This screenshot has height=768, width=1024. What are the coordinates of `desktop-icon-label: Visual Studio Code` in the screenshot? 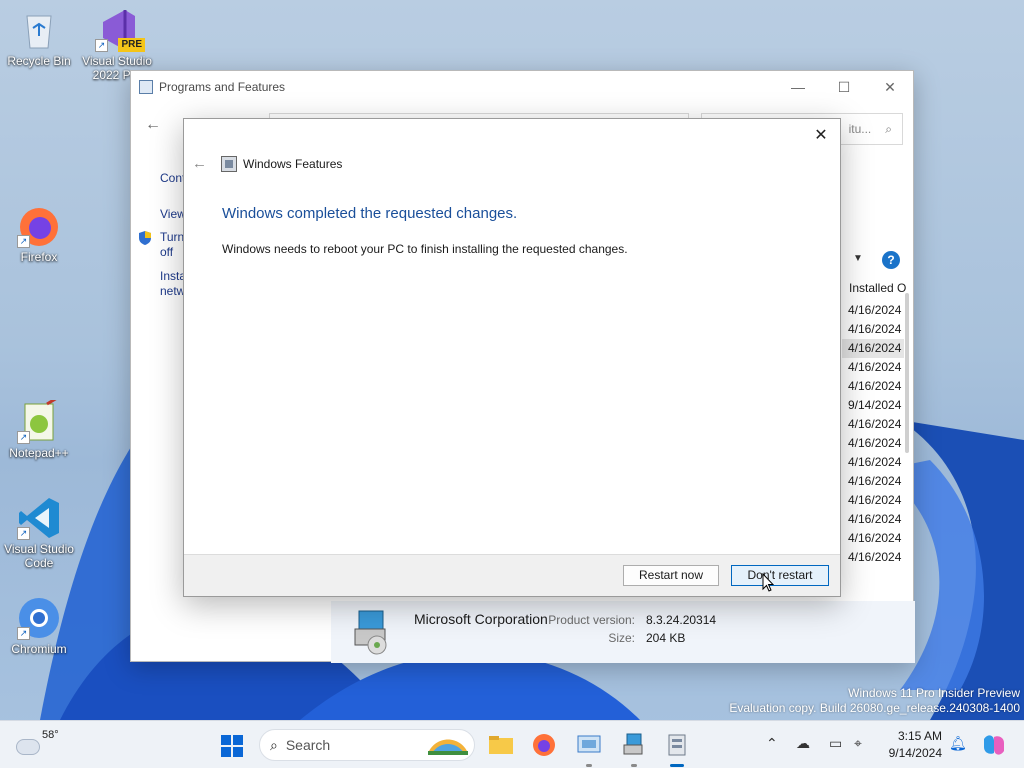 It's located at (39, 556).